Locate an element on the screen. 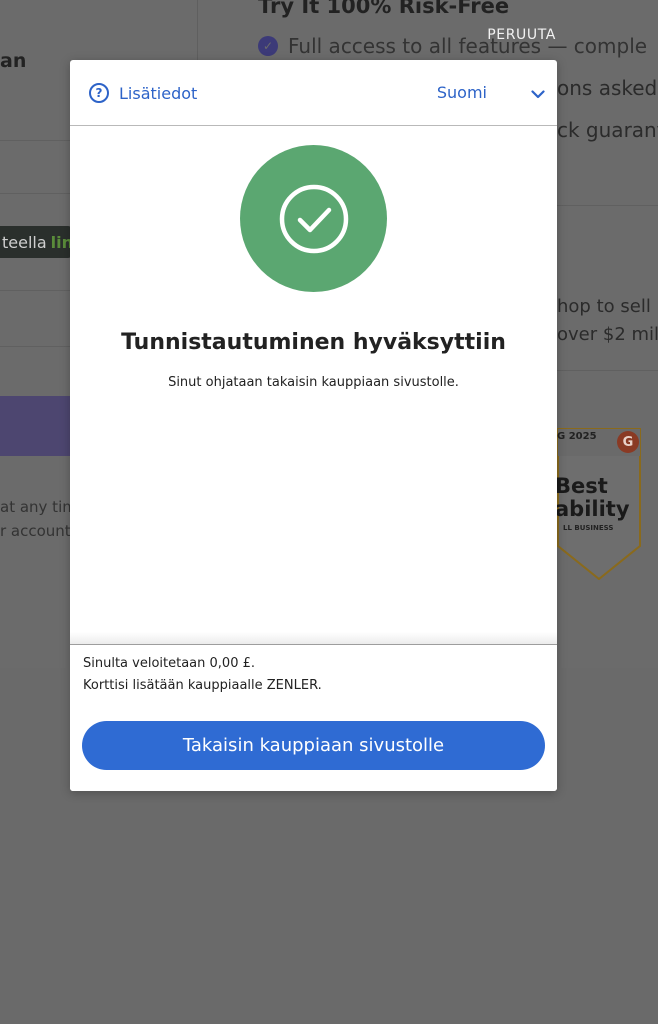 The image size is (658, 1024). language-value: Suomi is located at coordinates (461, 92).